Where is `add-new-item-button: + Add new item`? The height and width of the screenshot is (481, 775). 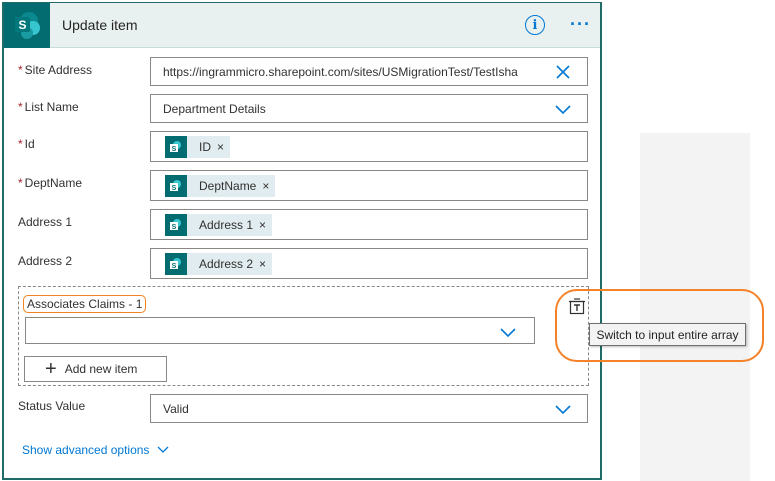 add-new-item-button: + Add new item is located at coordinates (95, 369).